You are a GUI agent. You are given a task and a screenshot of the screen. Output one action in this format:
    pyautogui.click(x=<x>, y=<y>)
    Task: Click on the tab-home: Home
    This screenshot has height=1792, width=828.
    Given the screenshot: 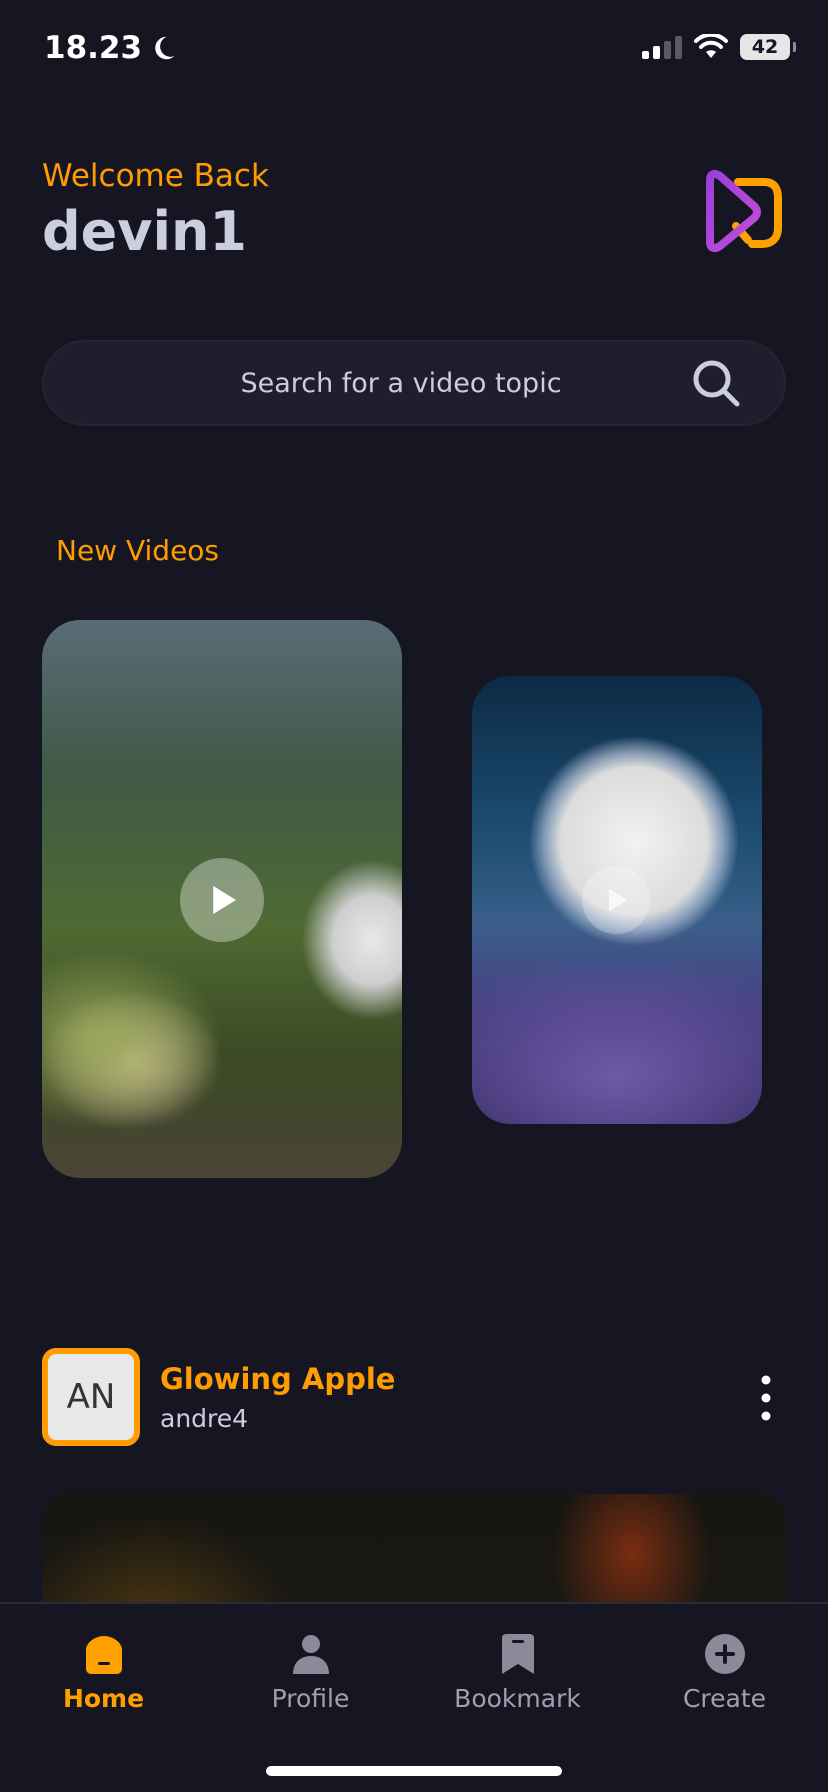 What is the action you would take?
    pyautogui.click(x=103, y=1698)
    